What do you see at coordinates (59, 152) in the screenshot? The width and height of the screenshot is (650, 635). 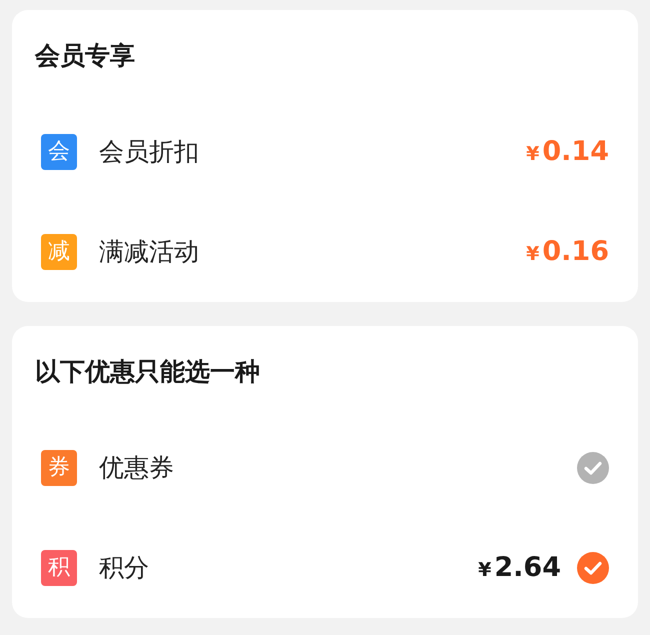 I see `badge-label: 会` at bounding box center [59, 152].